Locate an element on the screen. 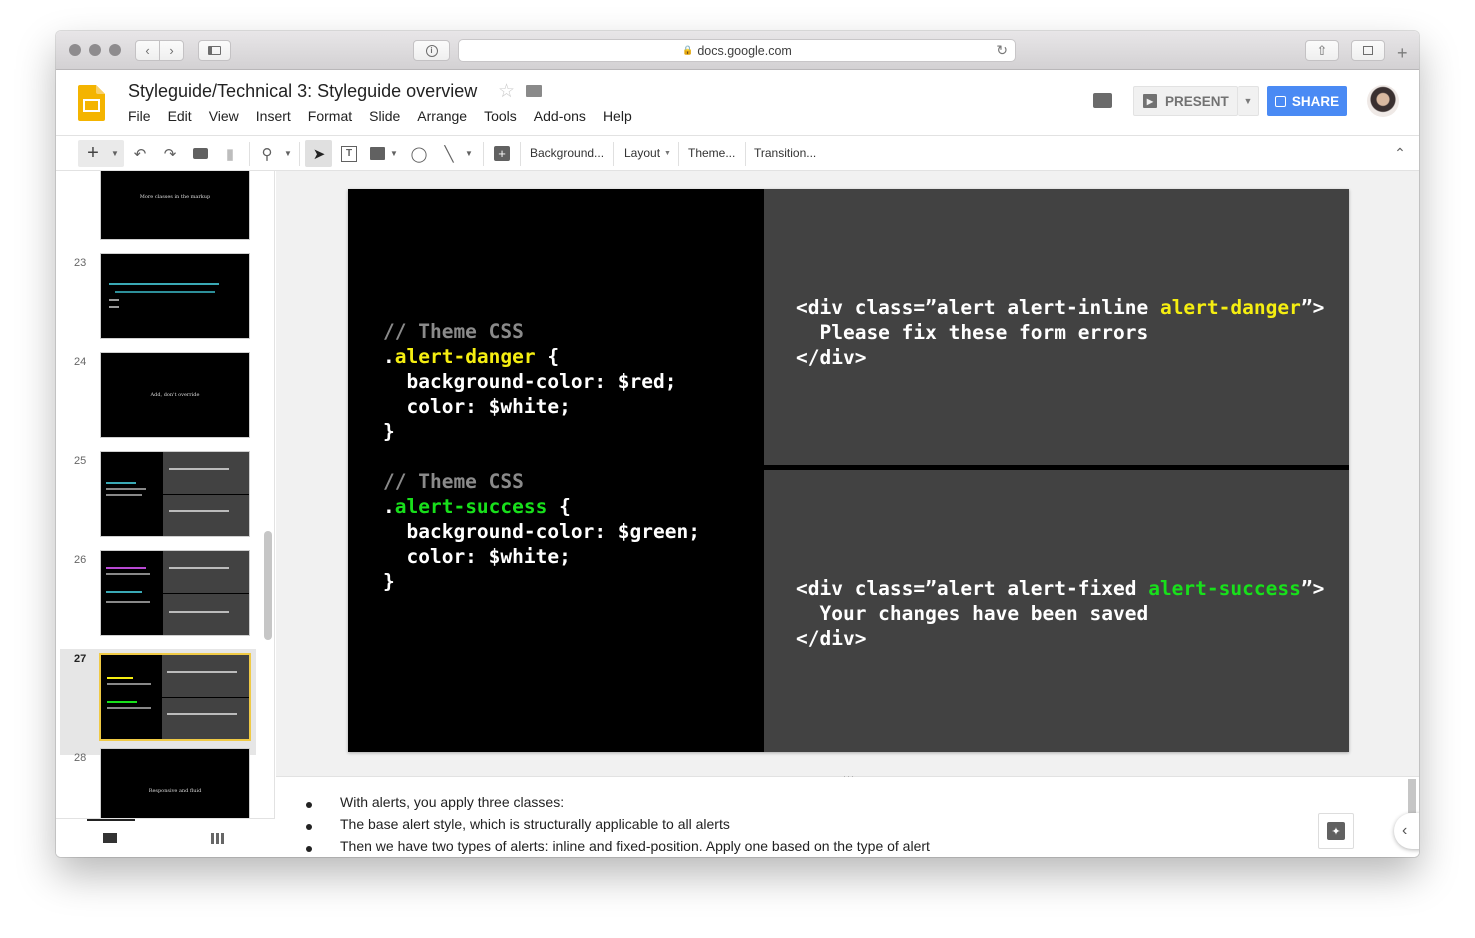  collapse-toolbar-icon: ⌃ is located at coordinates (1400, 153).